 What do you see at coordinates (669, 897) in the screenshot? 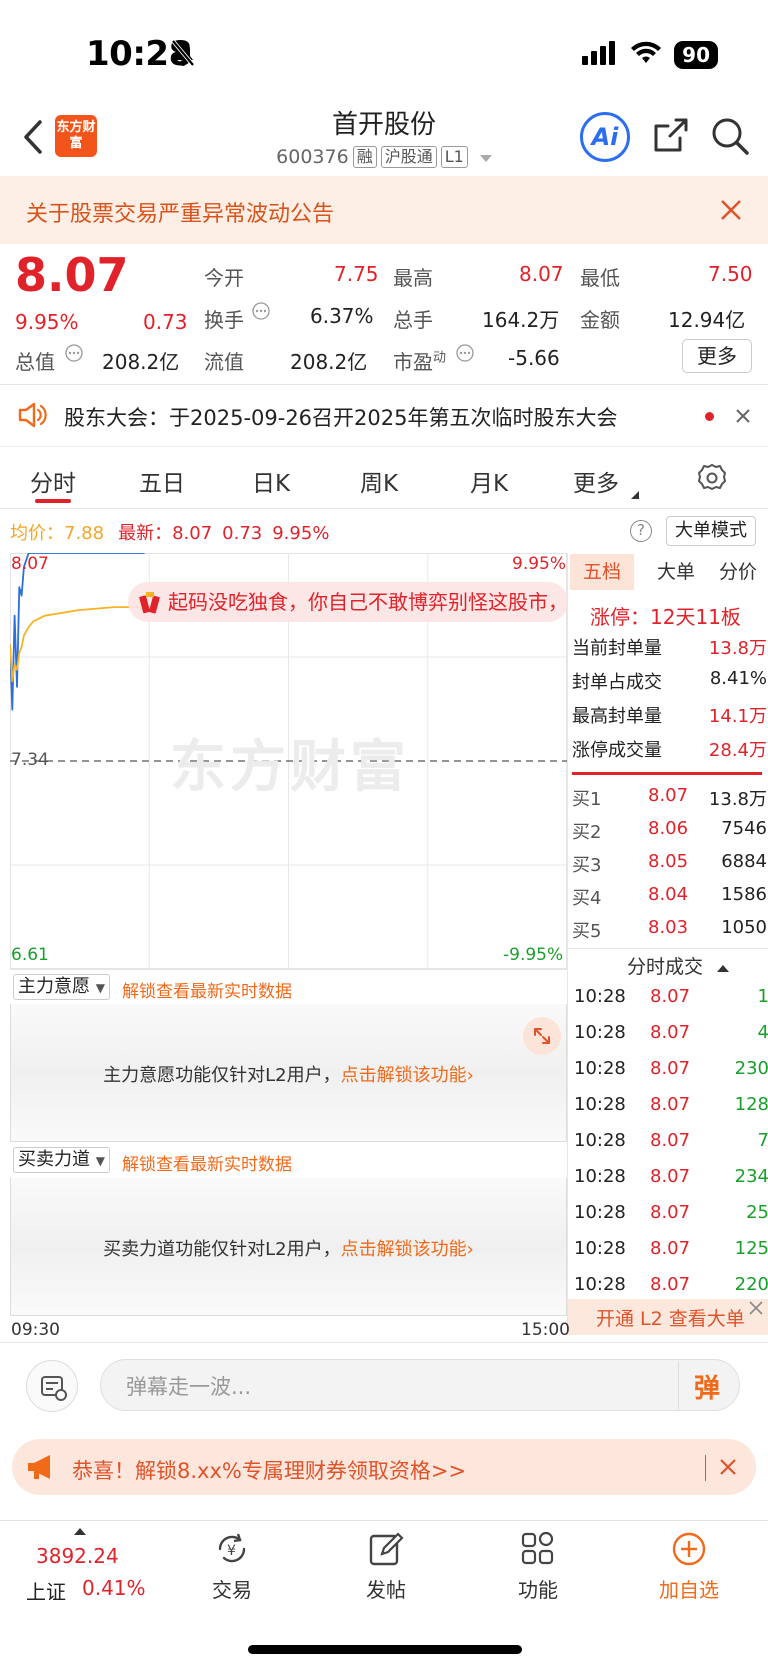
I see `bid-row: 买4 8.04 1586` at bounding box center [669, 897].